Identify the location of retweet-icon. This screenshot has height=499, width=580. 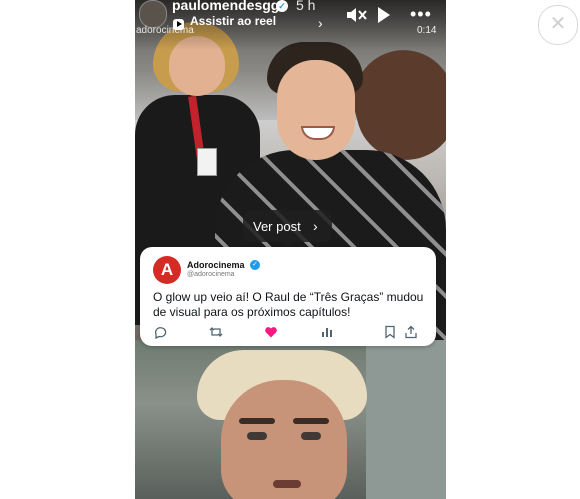
(216, 332).